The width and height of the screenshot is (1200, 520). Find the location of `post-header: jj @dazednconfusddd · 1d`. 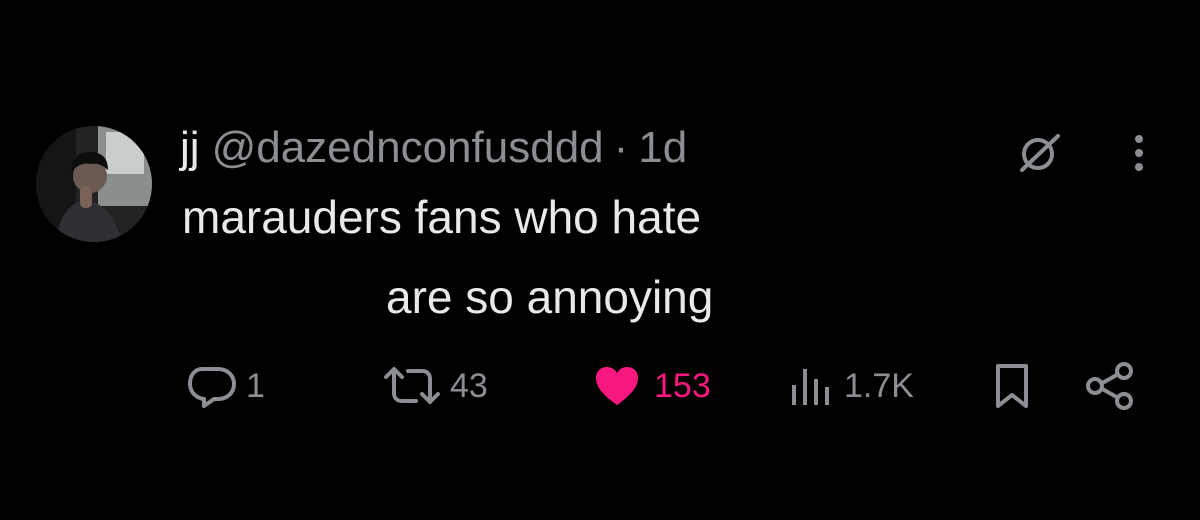

post-header: jj @dazednconfusddd · 1d is located at coordinates (433, 148).